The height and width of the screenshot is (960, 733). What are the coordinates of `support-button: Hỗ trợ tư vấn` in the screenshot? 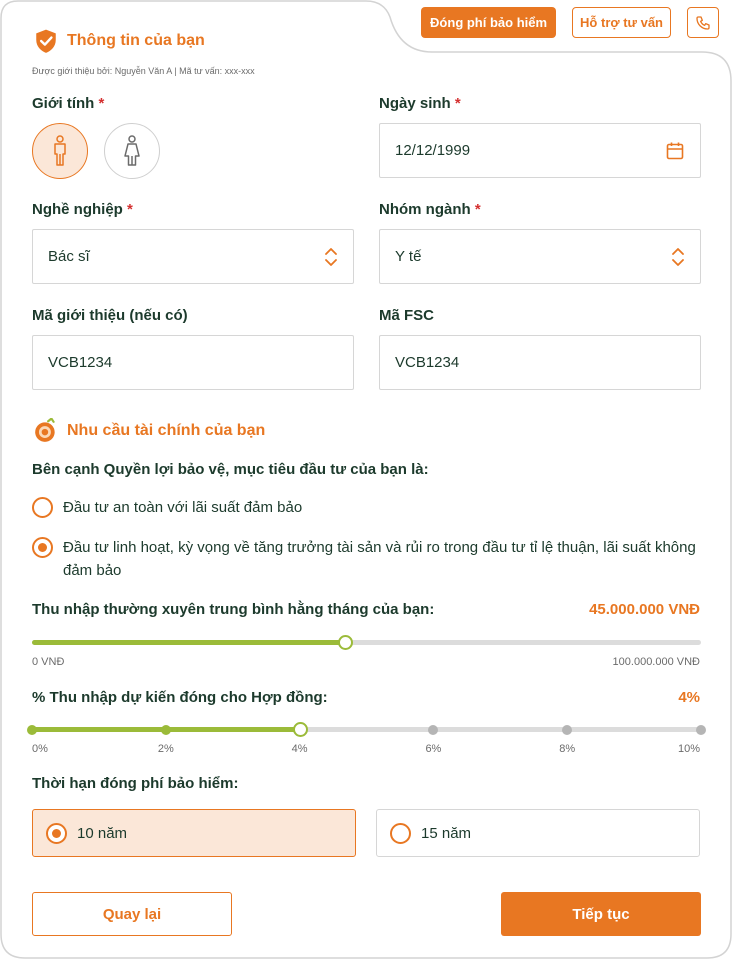 It's located at (621, 22).